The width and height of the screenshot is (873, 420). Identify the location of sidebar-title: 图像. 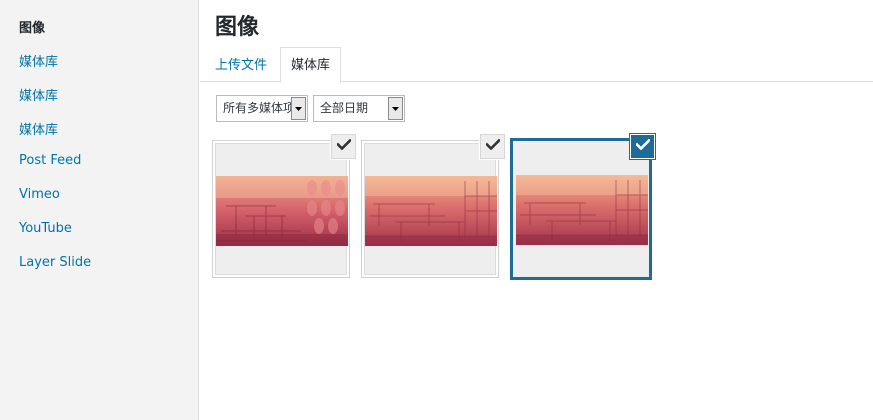
(32, 28).